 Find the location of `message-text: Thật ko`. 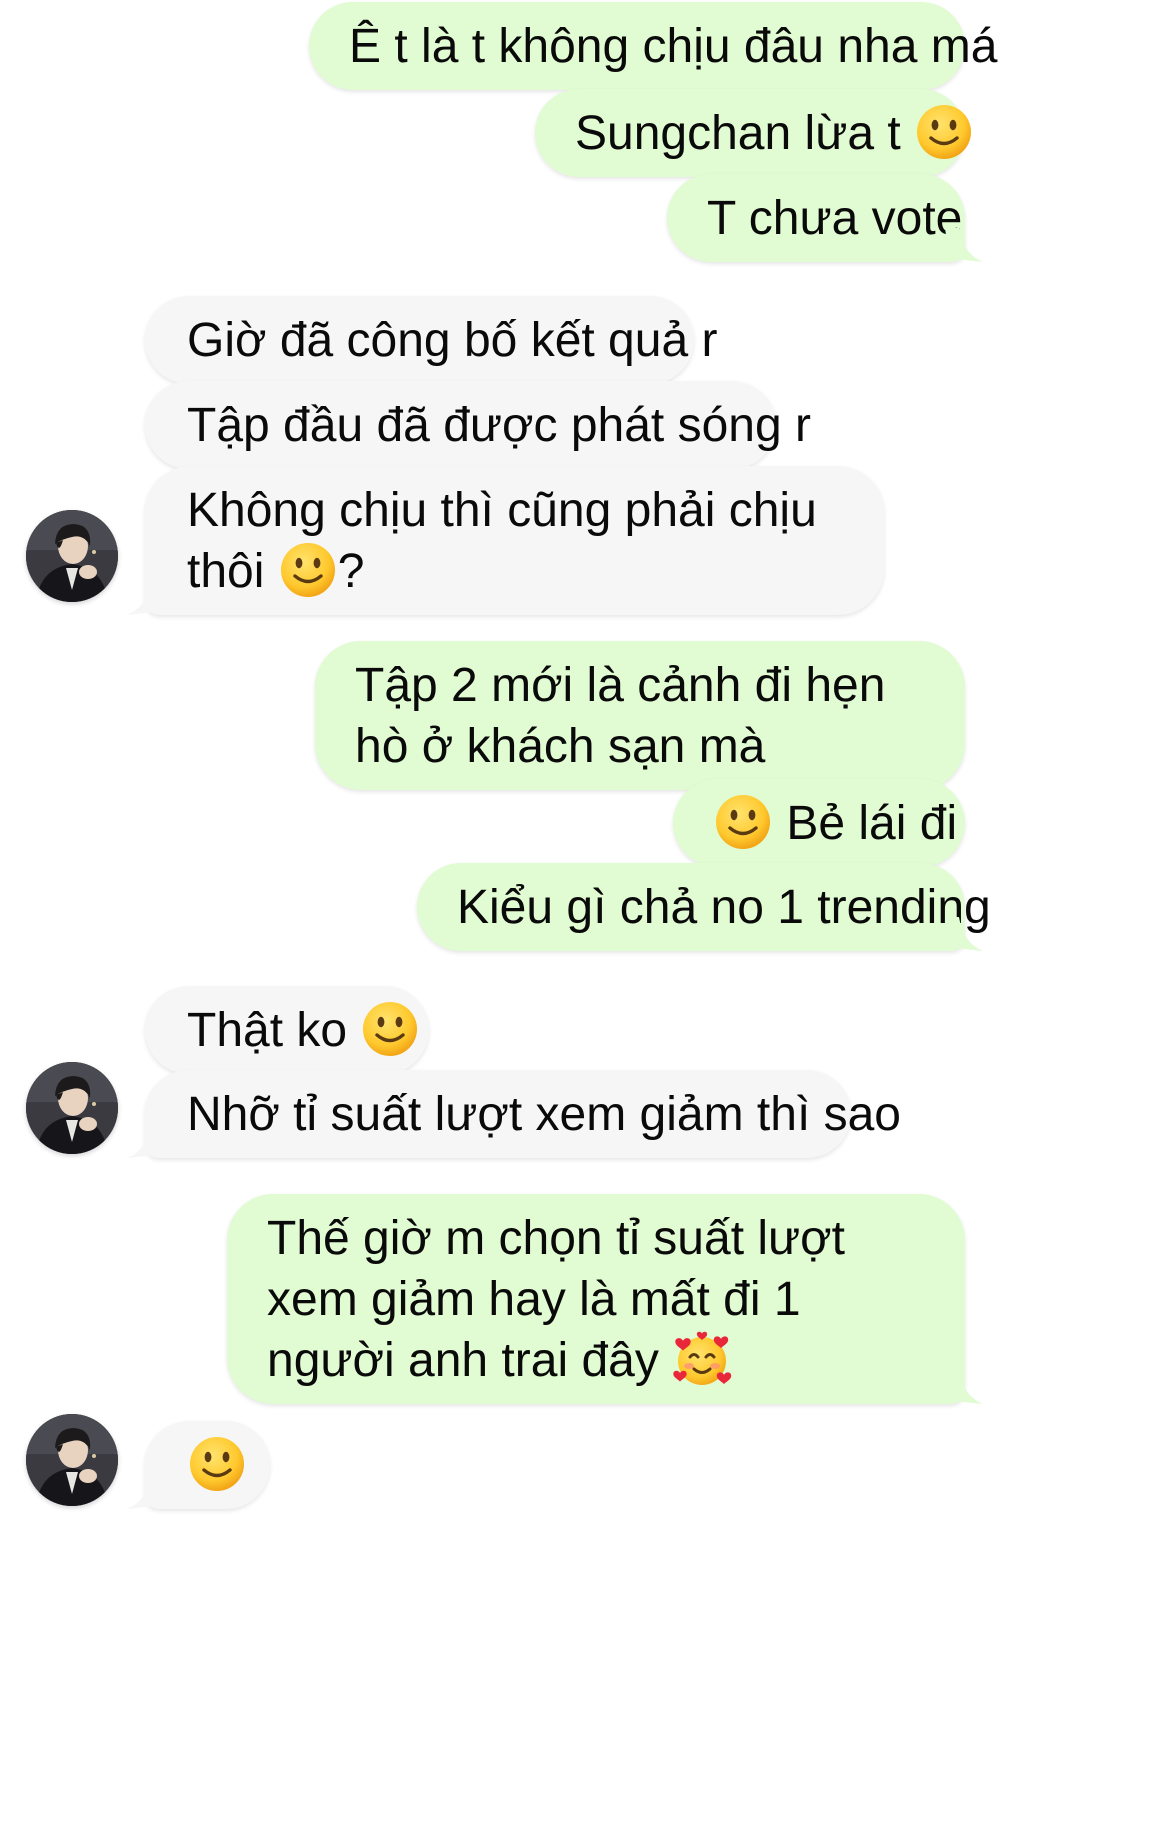

message-text: Thật ko is located at coordinates (274, 1030).